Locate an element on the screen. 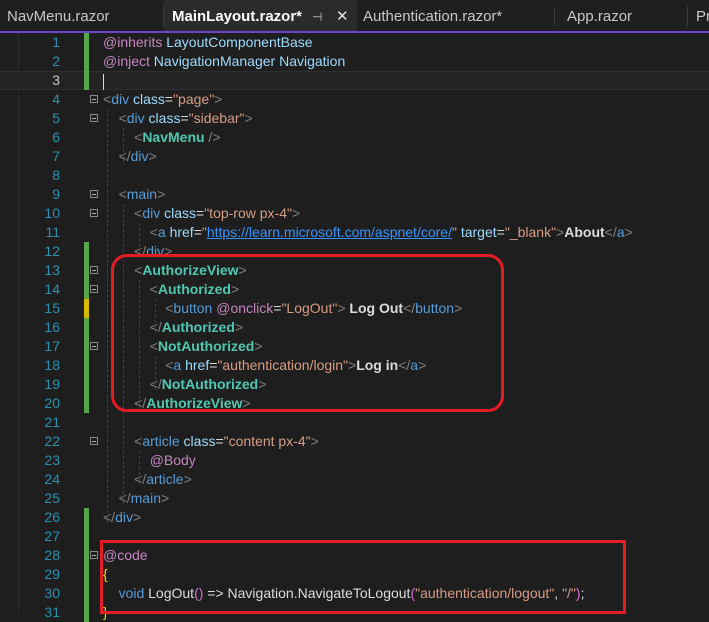  line-number: 15 is located at coordinates (52, 308).